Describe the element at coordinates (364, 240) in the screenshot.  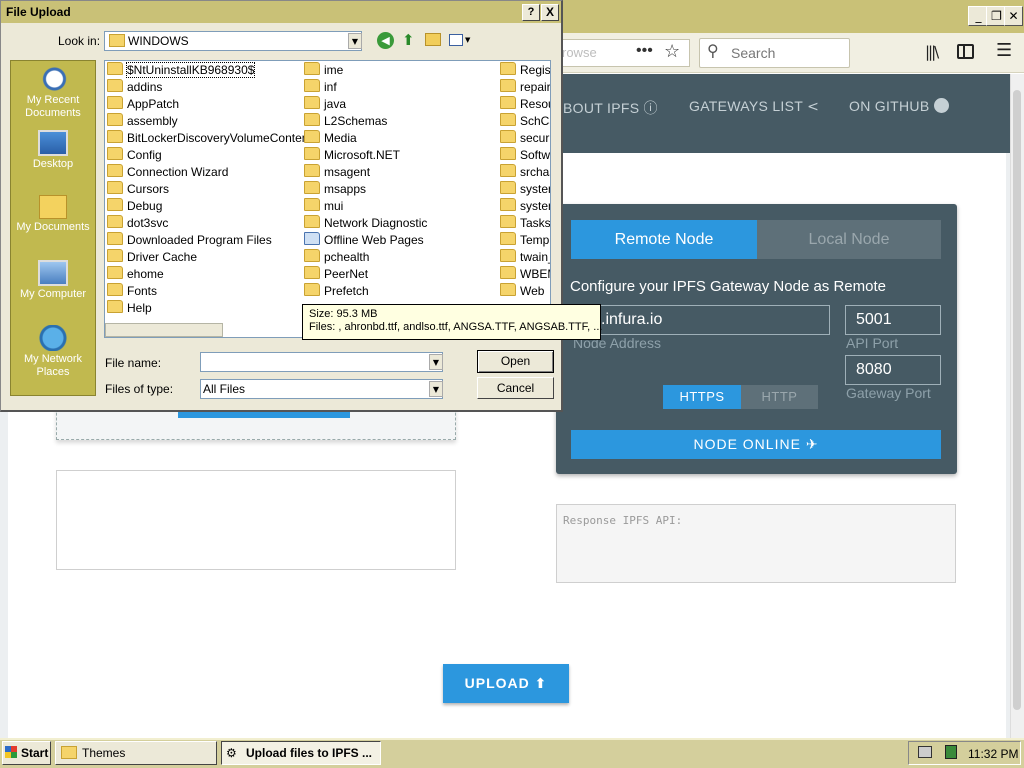
I see `file-list-item: Offline Web Pages` at that location.